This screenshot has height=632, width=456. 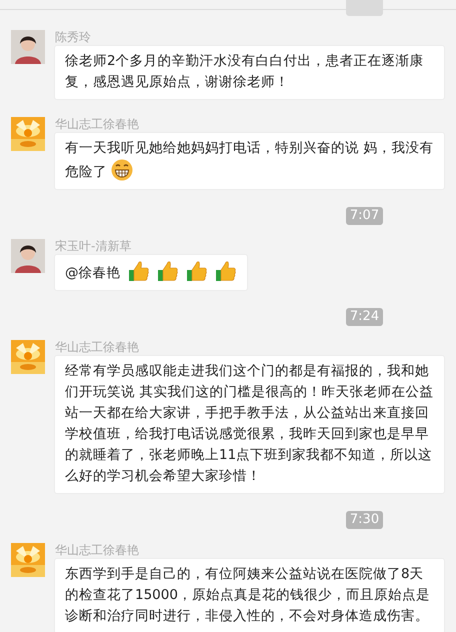 What do you see at coordinates (249, 72) in the screenshot?
I see `message-bubble: 徐老师2个多月的辛勤汗水没有白白付出，患者正在逐渐康复，感恩遇见原始点，谢谢徐老师！` at bounding box center [249, 72].